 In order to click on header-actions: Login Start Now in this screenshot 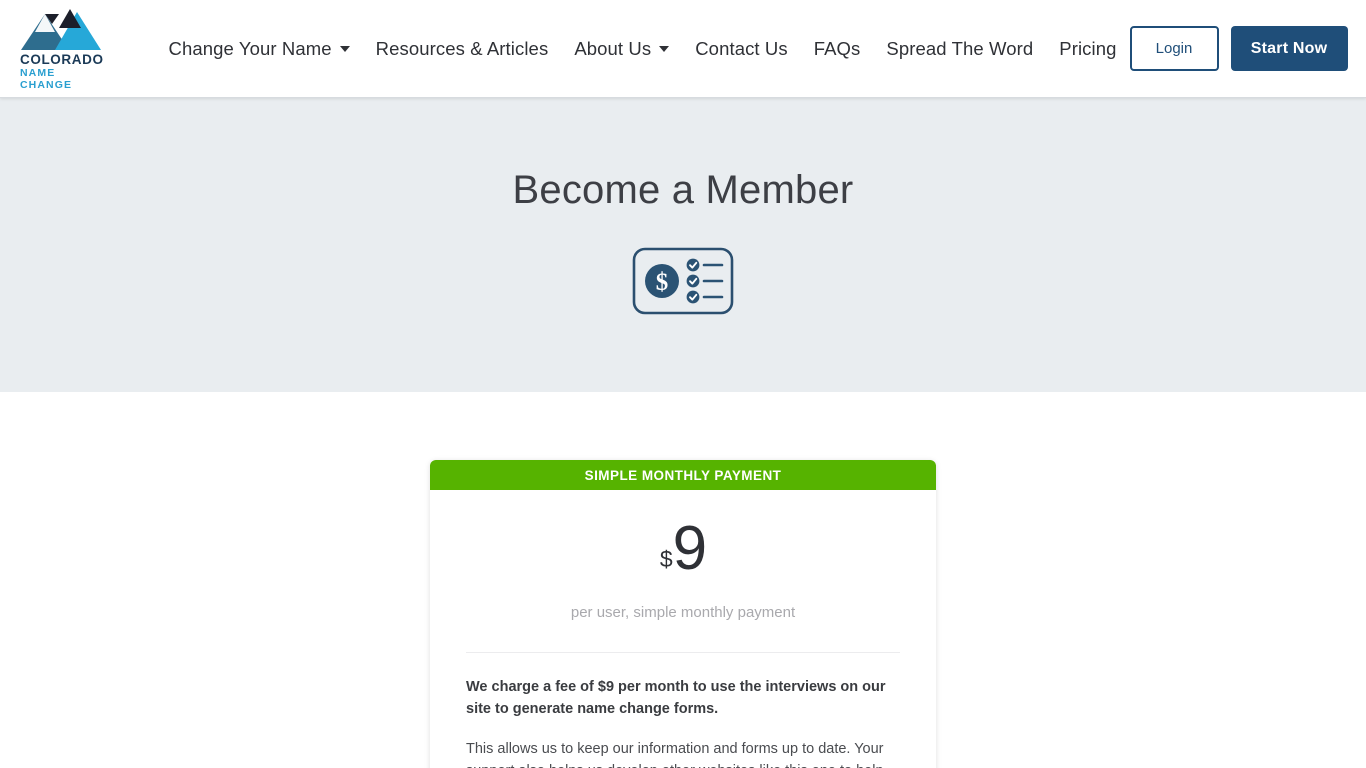, I will do `click(1238, 48)`.